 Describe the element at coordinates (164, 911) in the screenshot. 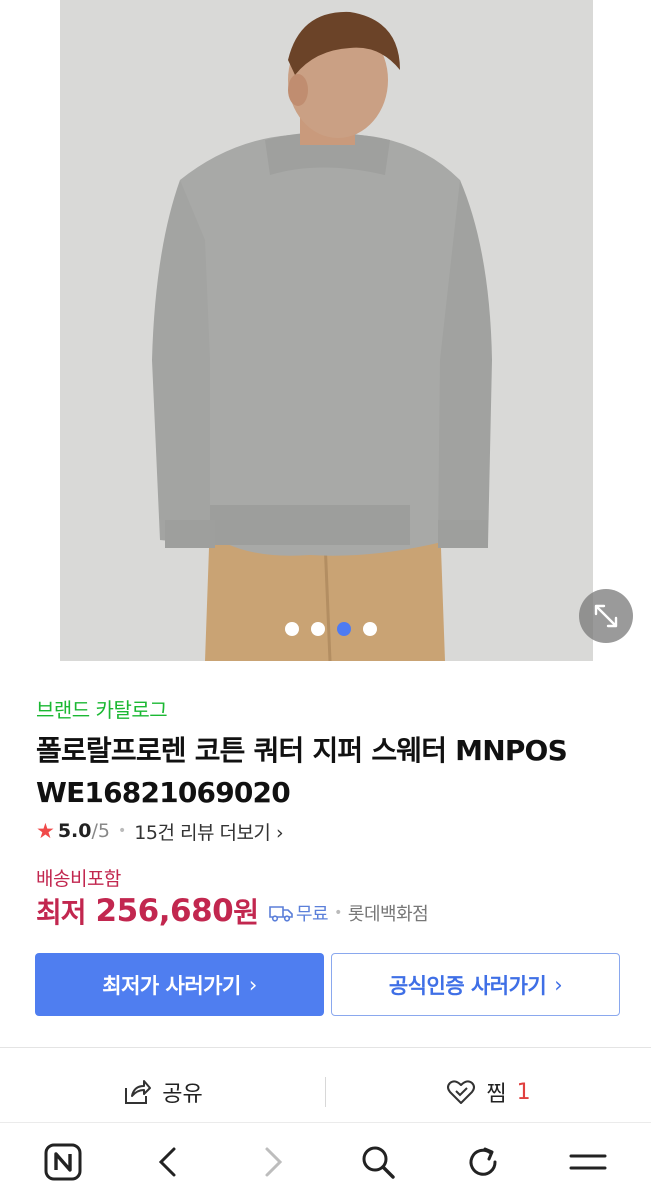

I see `price-value: 256,680` at that location.